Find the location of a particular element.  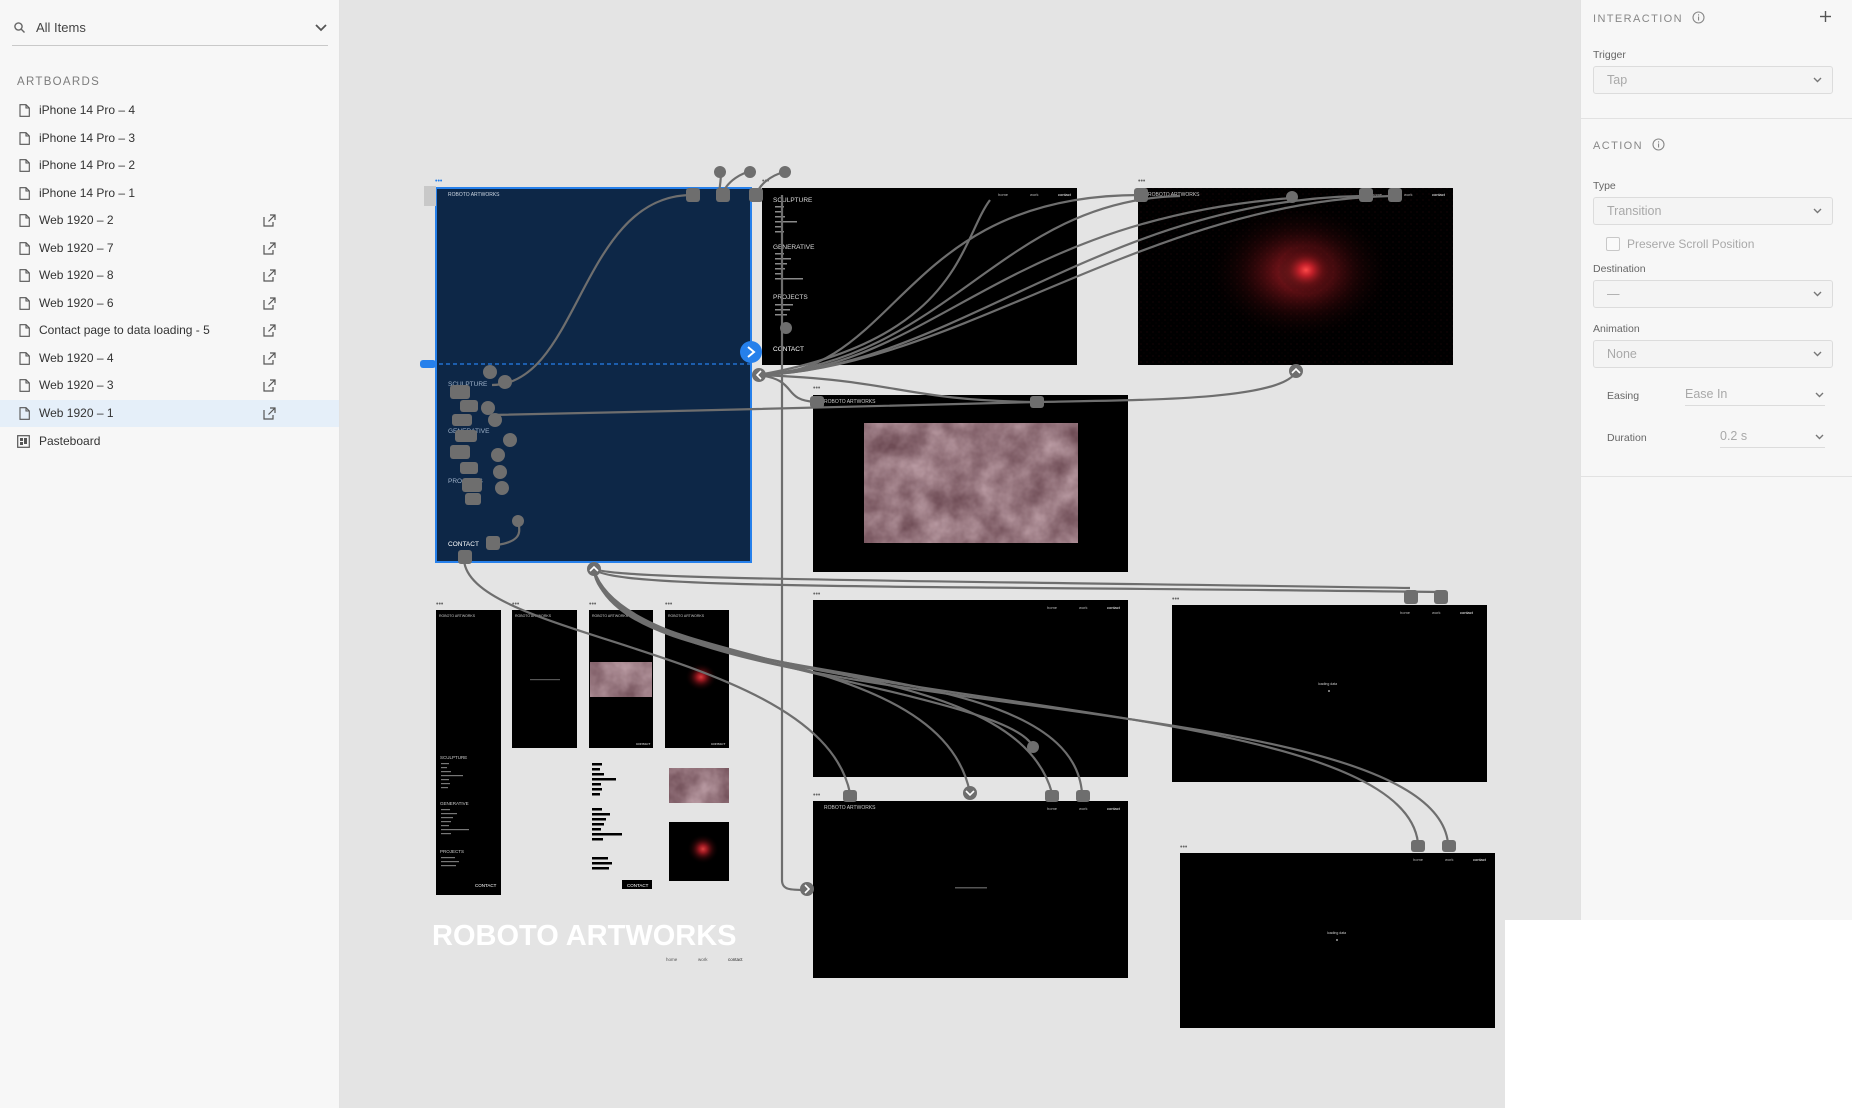

add-interaction-icon is located at coordinates (1825, 16).